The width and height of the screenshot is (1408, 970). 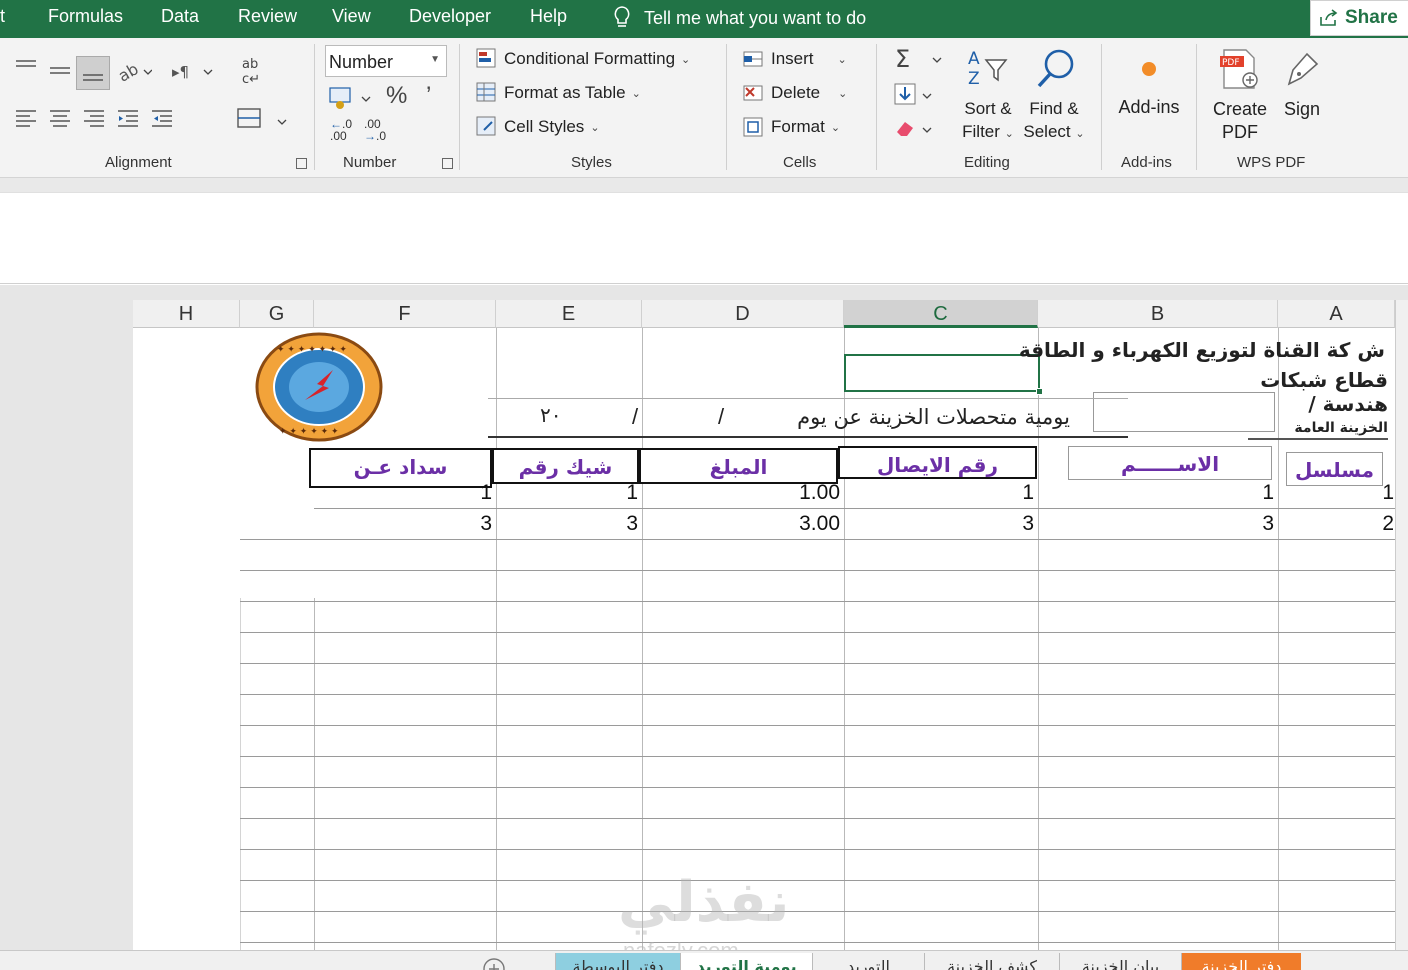 I want to click on clear-icon, so click(x=919, y=129).